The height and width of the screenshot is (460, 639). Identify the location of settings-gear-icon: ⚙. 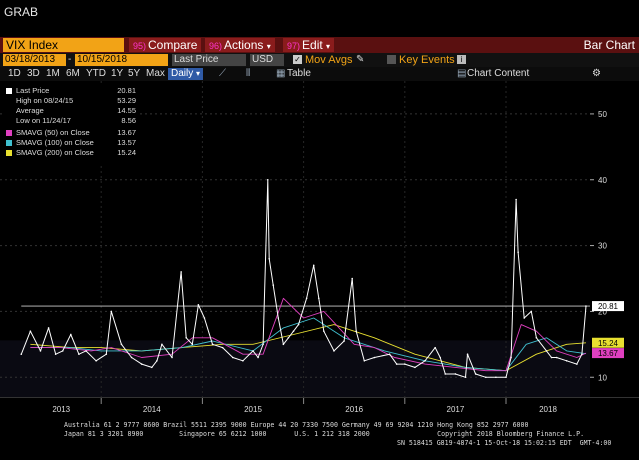
(596, 74).